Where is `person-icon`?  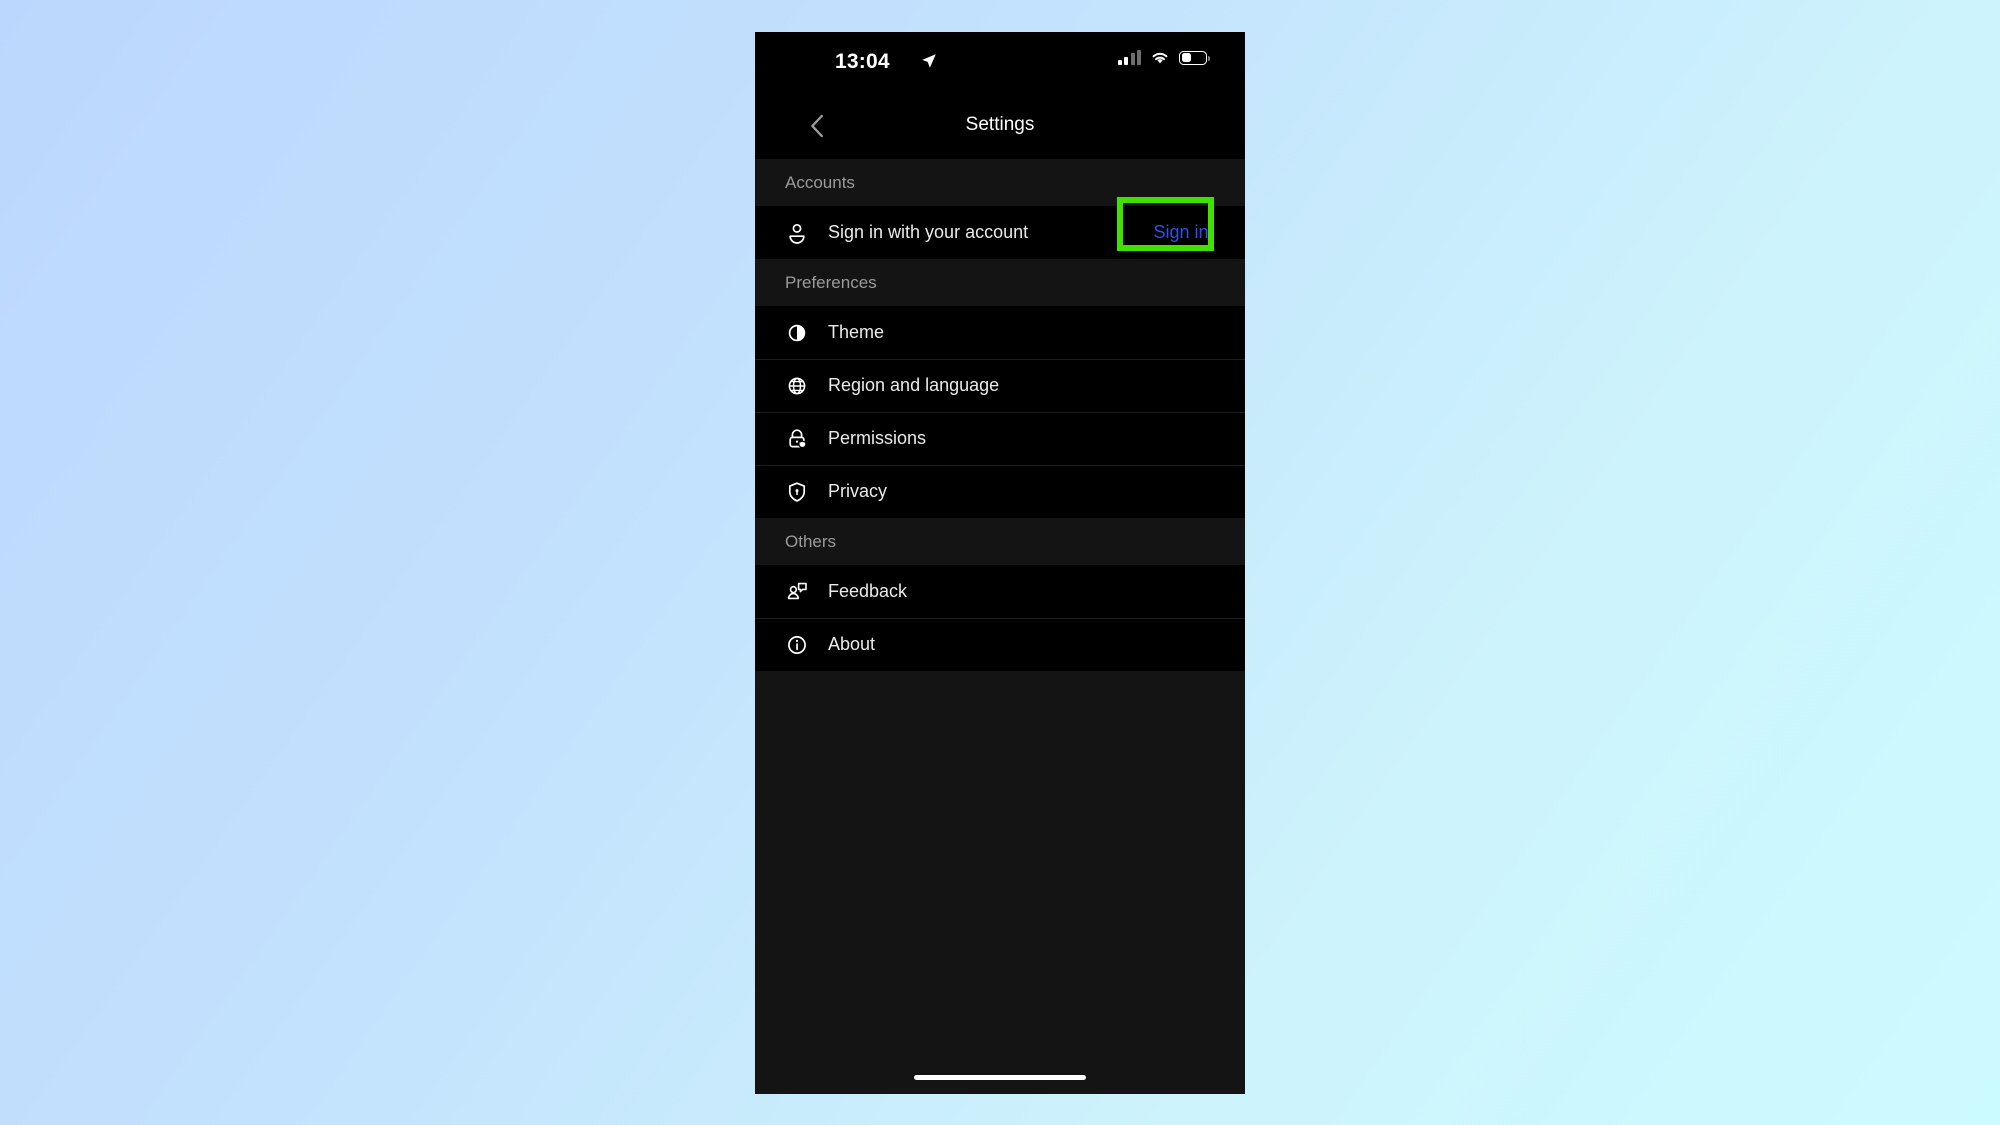 person-icon is located at coordinates (797, 233).